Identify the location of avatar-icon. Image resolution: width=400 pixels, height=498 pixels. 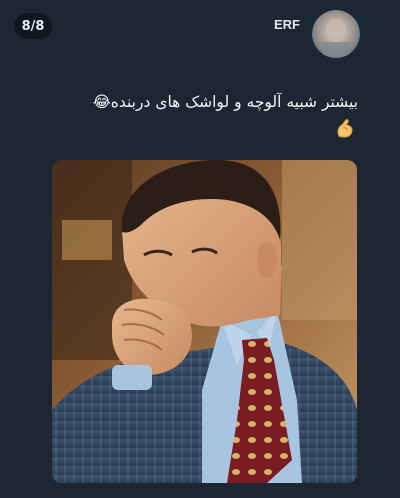
(336, 34).